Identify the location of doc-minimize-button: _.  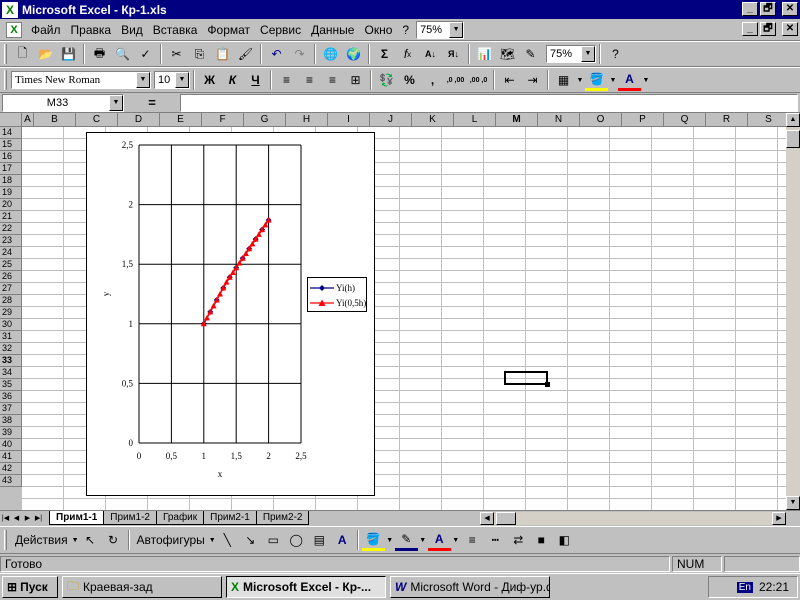
(750, 29).